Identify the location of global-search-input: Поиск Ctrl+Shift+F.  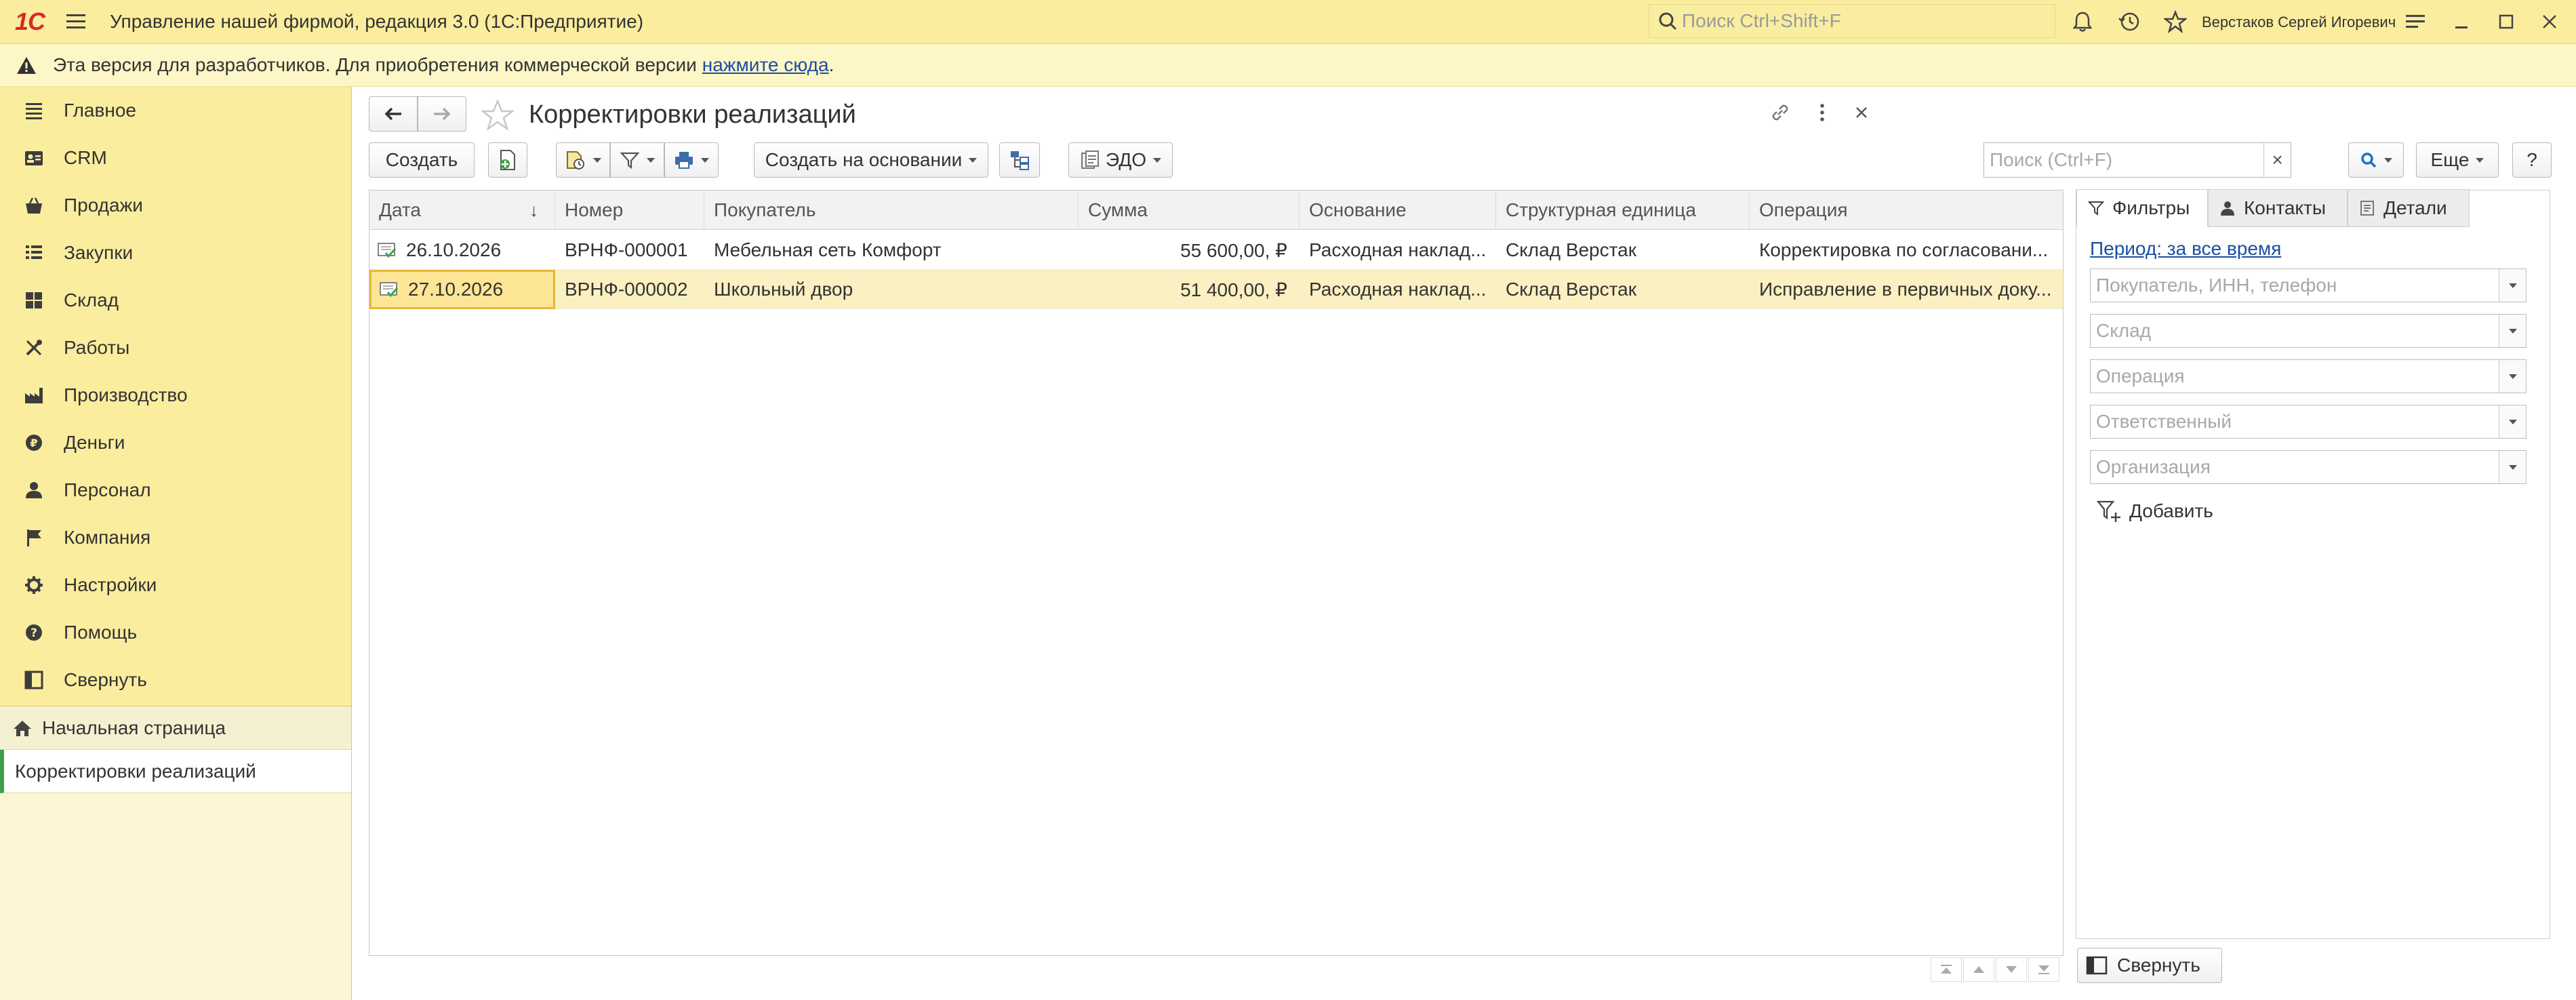
(1852, 21).